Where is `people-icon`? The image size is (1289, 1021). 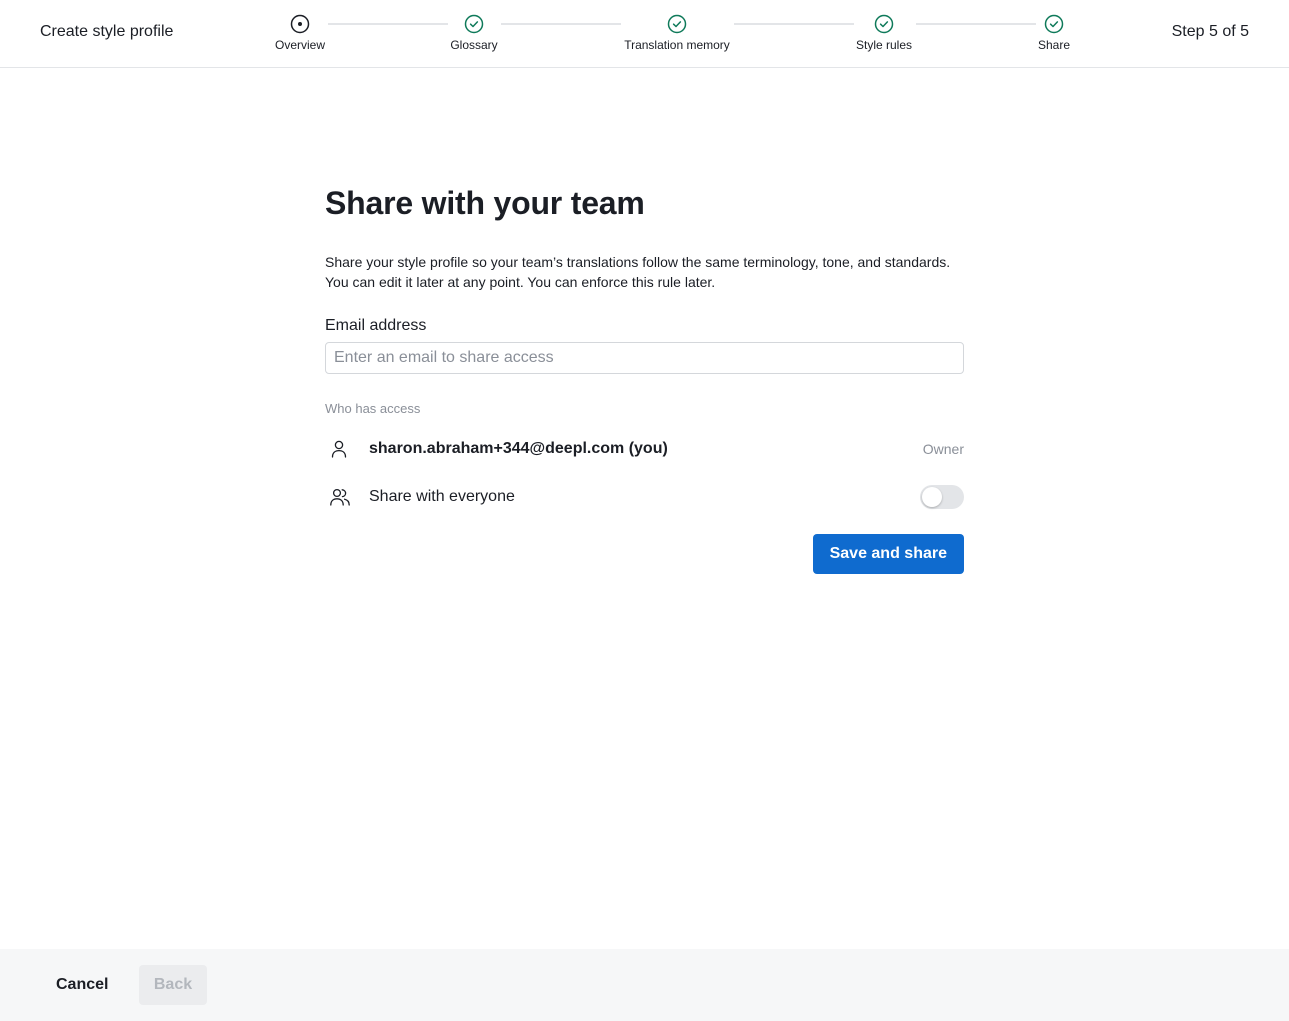
people-icon is located at coordinates (341, 497).